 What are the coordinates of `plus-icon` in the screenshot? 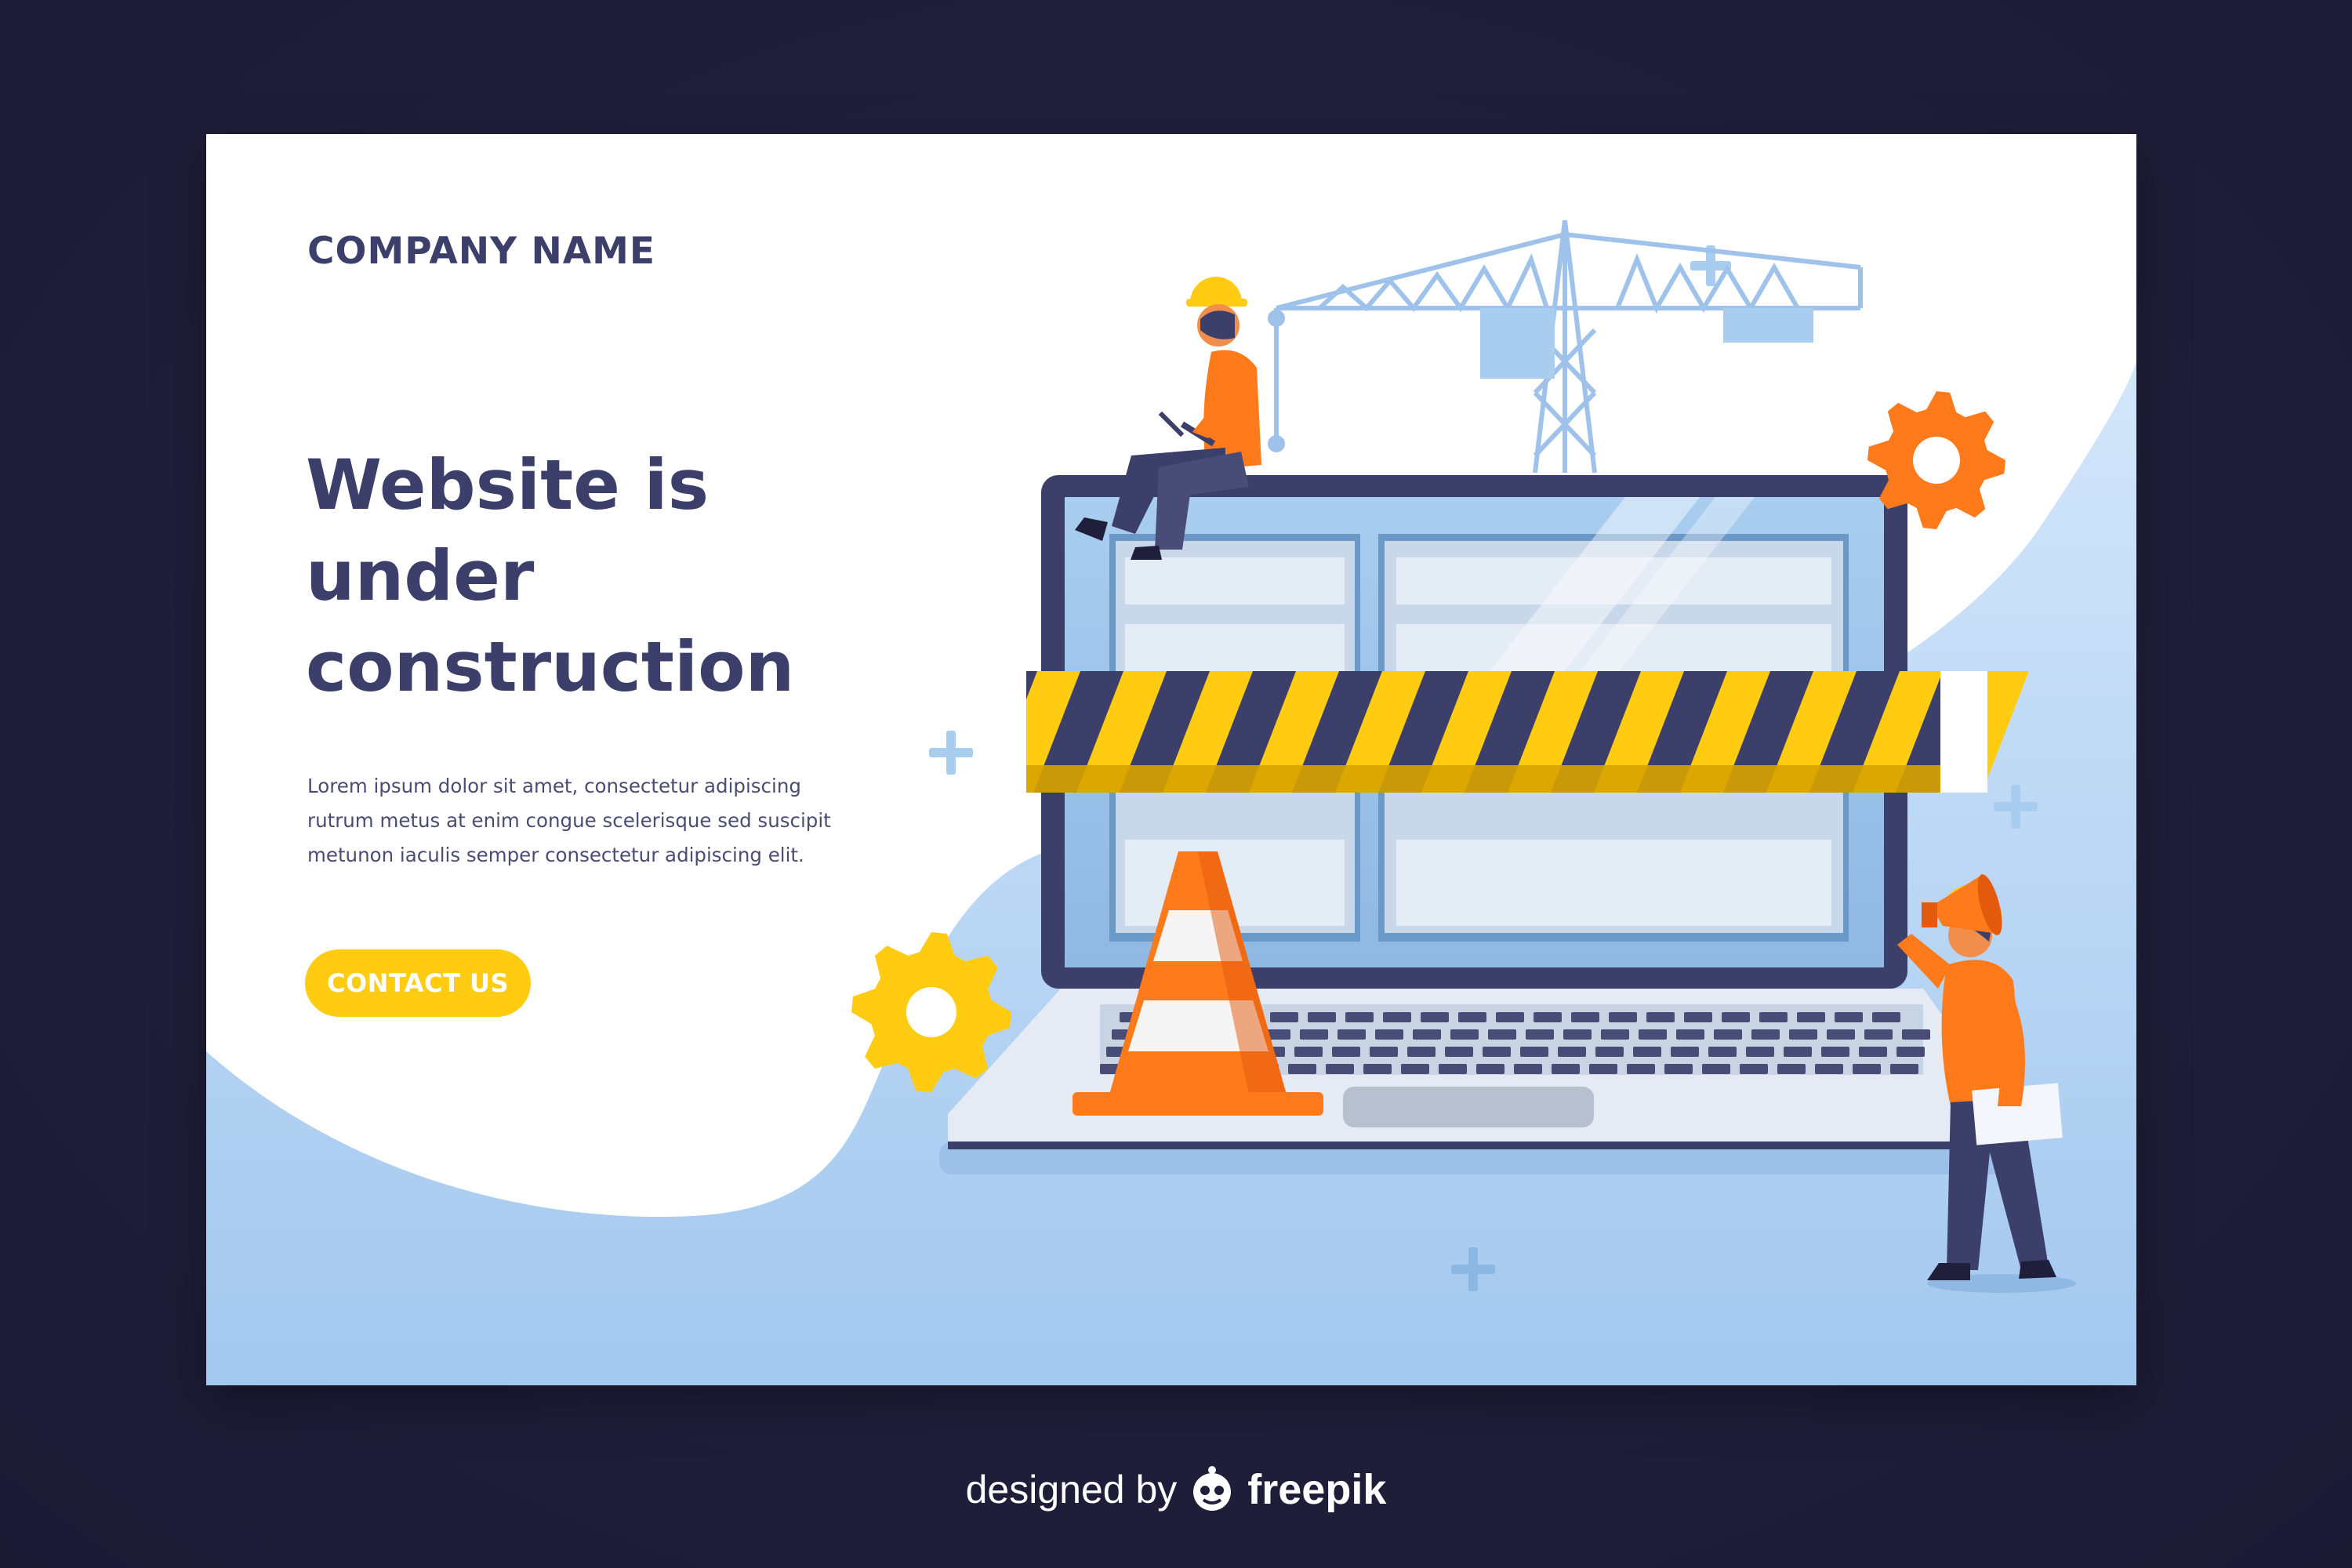 It's located at (951, 753).